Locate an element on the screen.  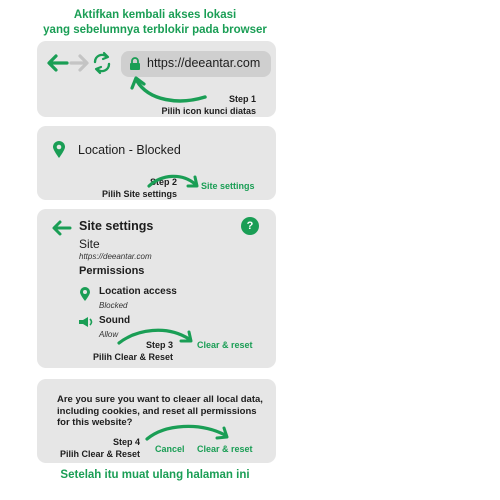
forward-arrow-icon is located at coordinates (80, 63).